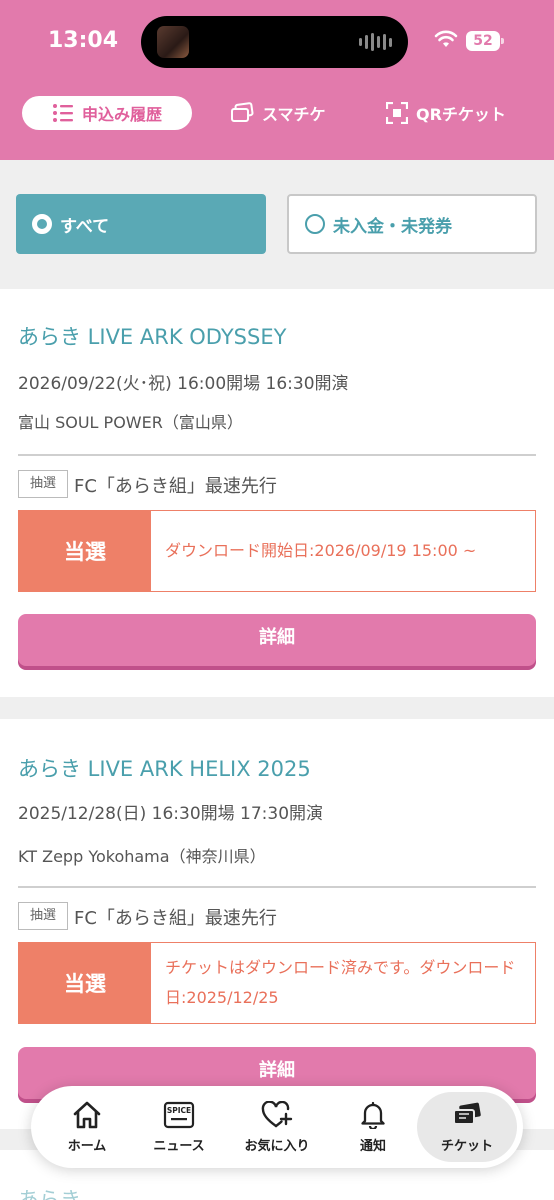  Describe the element at coordinates (485, 41) in the screenshot. I see `battery-indicator: 52` at that location.